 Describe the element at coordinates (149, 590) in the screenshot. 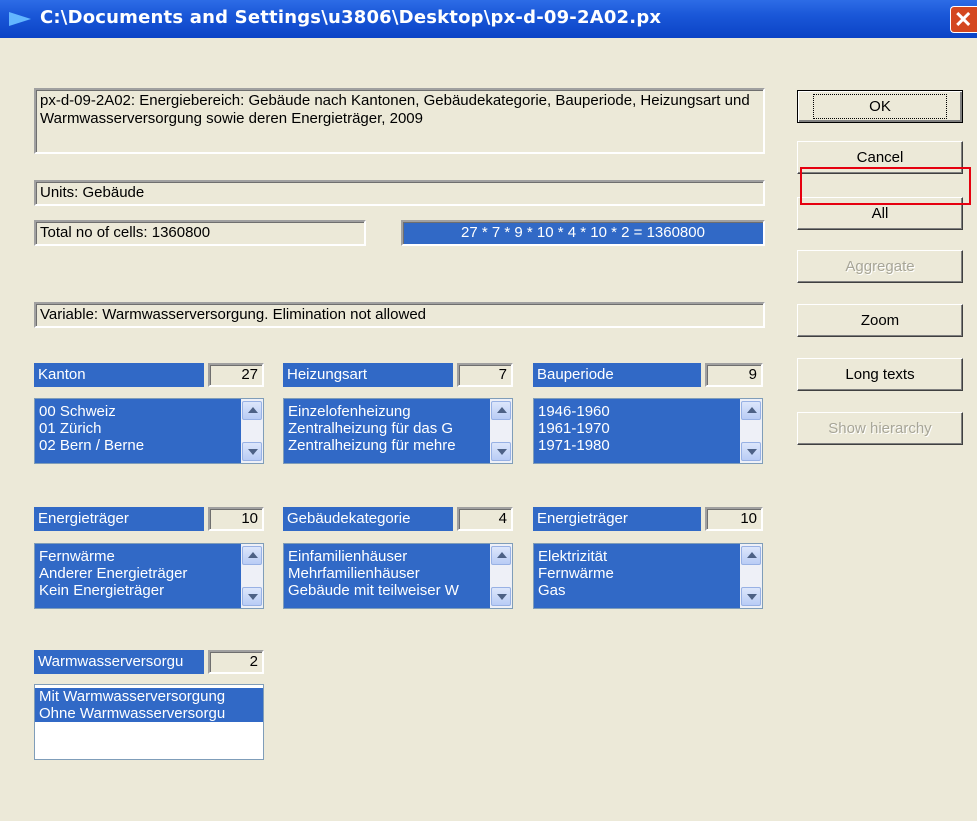

I see `list-item: Kein Energieträger` at that location.